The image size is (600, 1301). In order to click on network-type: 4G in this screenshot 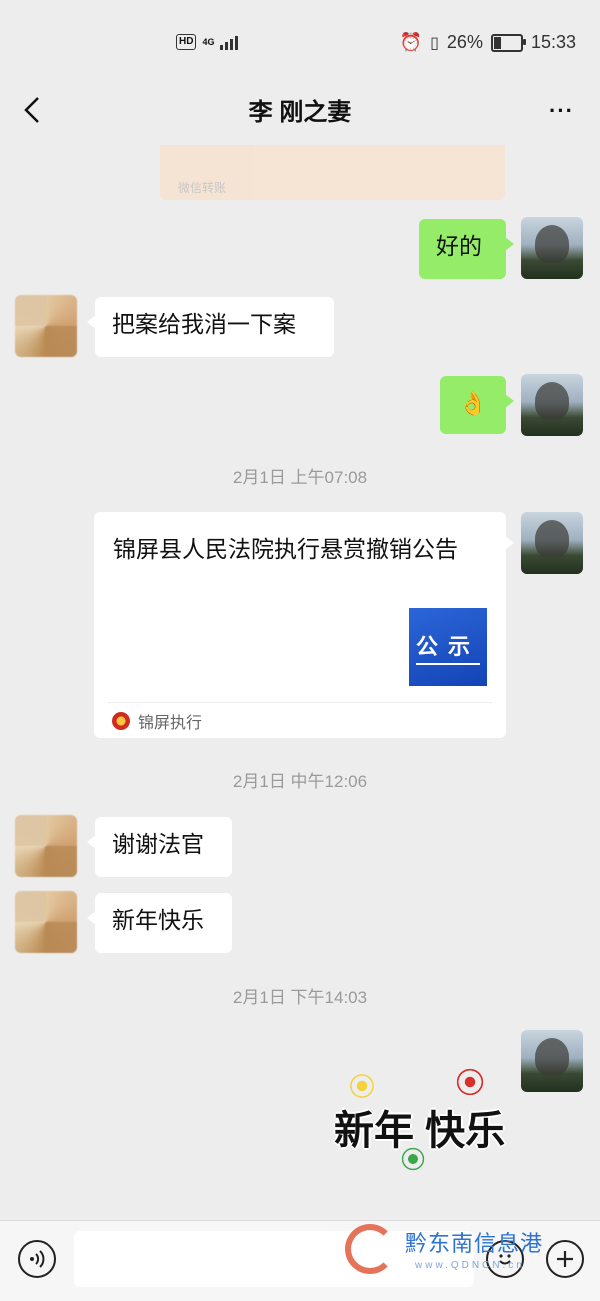, I will do `click(208, 41)`.